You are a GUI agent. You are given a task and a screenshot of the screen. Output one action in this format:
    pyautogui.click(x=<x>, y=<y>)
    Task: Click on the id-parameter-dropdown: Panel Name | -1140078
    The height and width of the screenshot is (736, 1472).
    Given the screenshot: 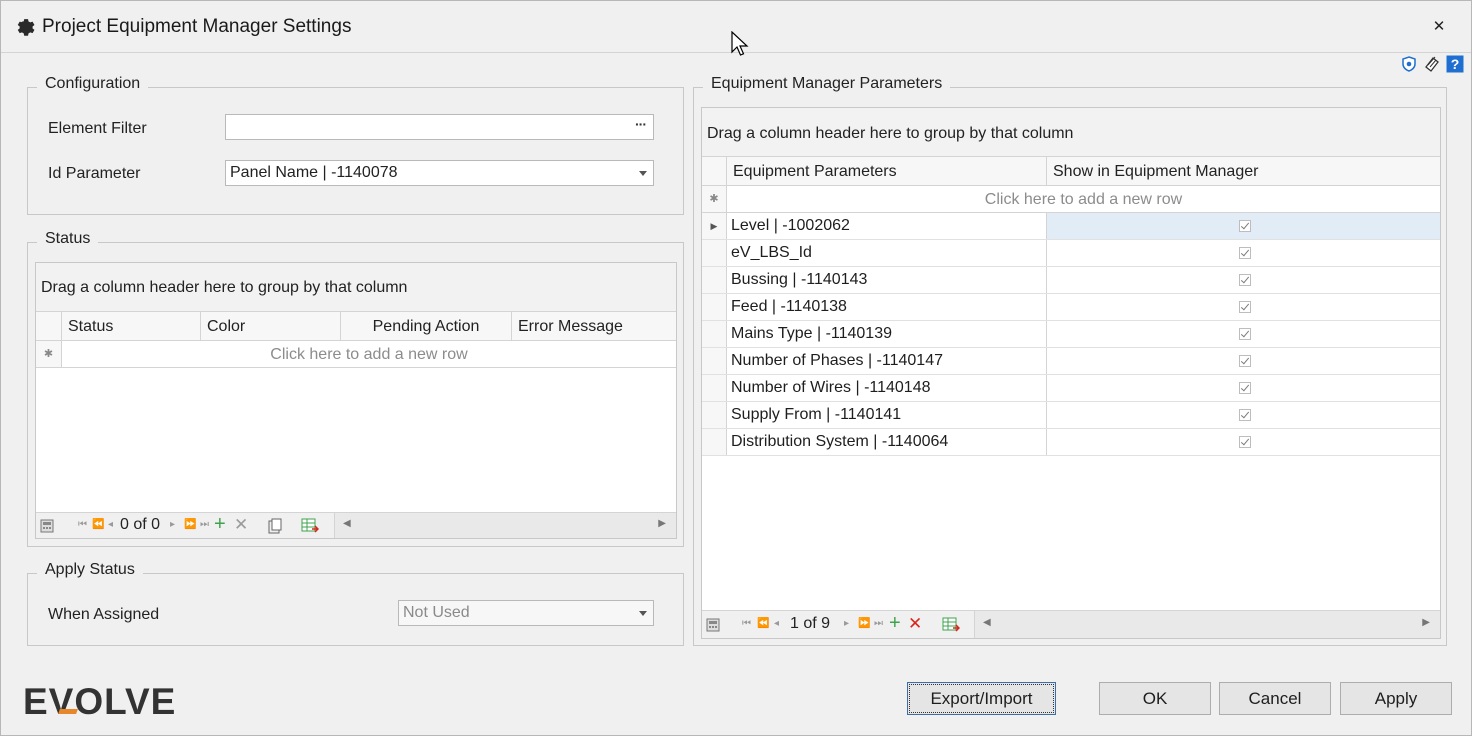 What is the action you would take?
    pyautogui.click(x=439, y=173)
    